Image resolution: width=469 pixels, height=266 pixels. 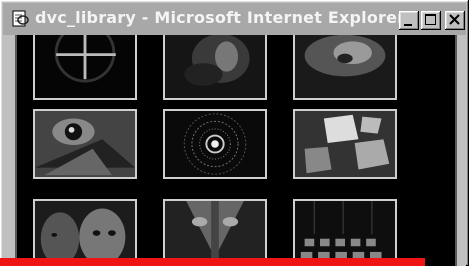 I want to click on window-left-frame, so click(x=10, y=150).